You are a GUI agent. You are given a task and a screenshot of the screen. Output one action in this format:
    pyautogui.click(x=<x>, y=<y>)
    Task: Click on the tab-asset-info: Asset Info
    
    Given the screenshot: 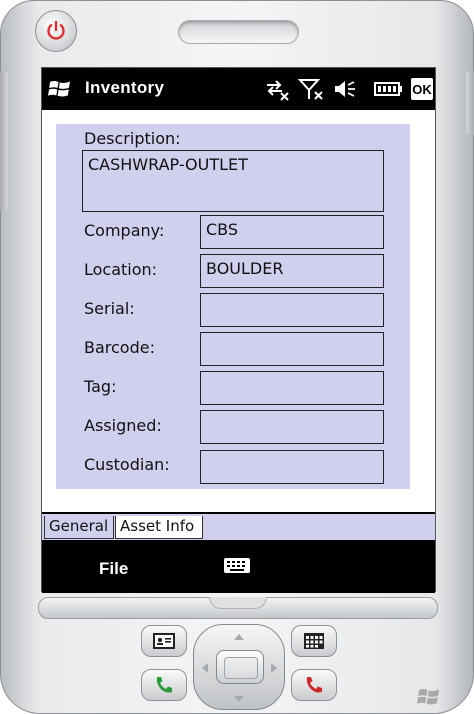 What is the action you would take?
    pyautogui.click(x=159, y=527)
    